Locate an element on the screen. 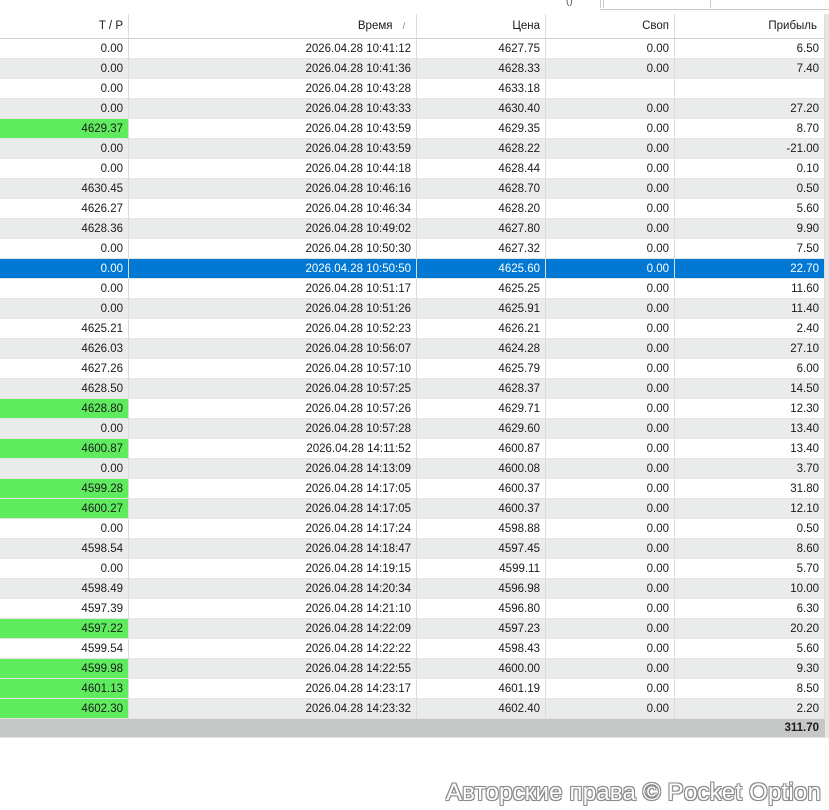 Image resolution: width=829 pixels, height=810 pixels. cell-time: 2026.04.28 14:21:10 is located at coordinates (272, 608).